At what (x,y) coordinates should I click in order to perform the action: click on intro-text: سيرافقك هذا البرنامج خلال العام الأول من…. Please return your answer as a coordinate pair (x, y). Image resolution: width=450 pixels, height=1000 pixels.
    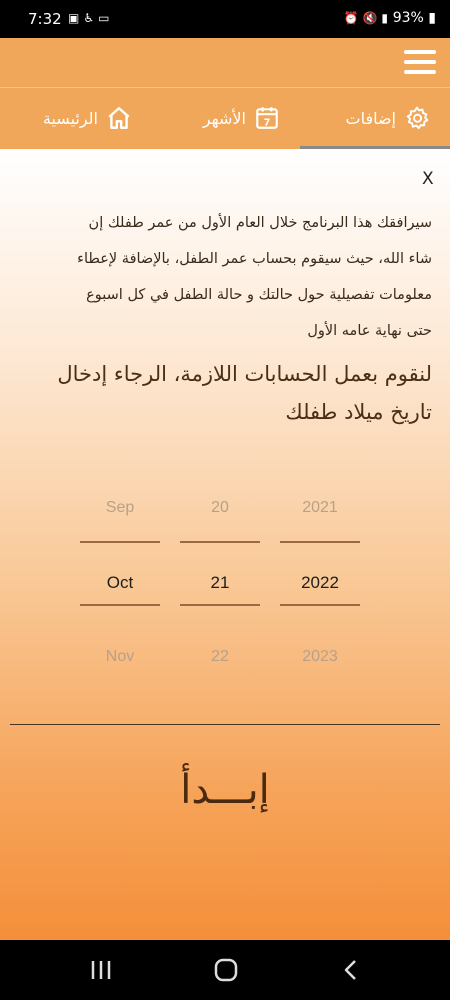
    Looking at the image, I should click on (222, 277).